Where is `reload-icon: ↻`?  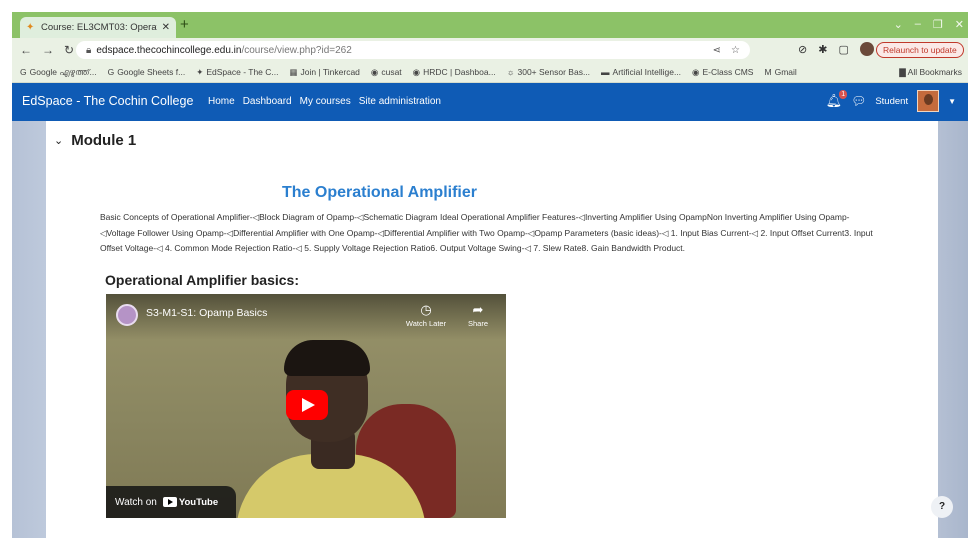 reload-icon: ↻ is located at coordinates (69, 50).